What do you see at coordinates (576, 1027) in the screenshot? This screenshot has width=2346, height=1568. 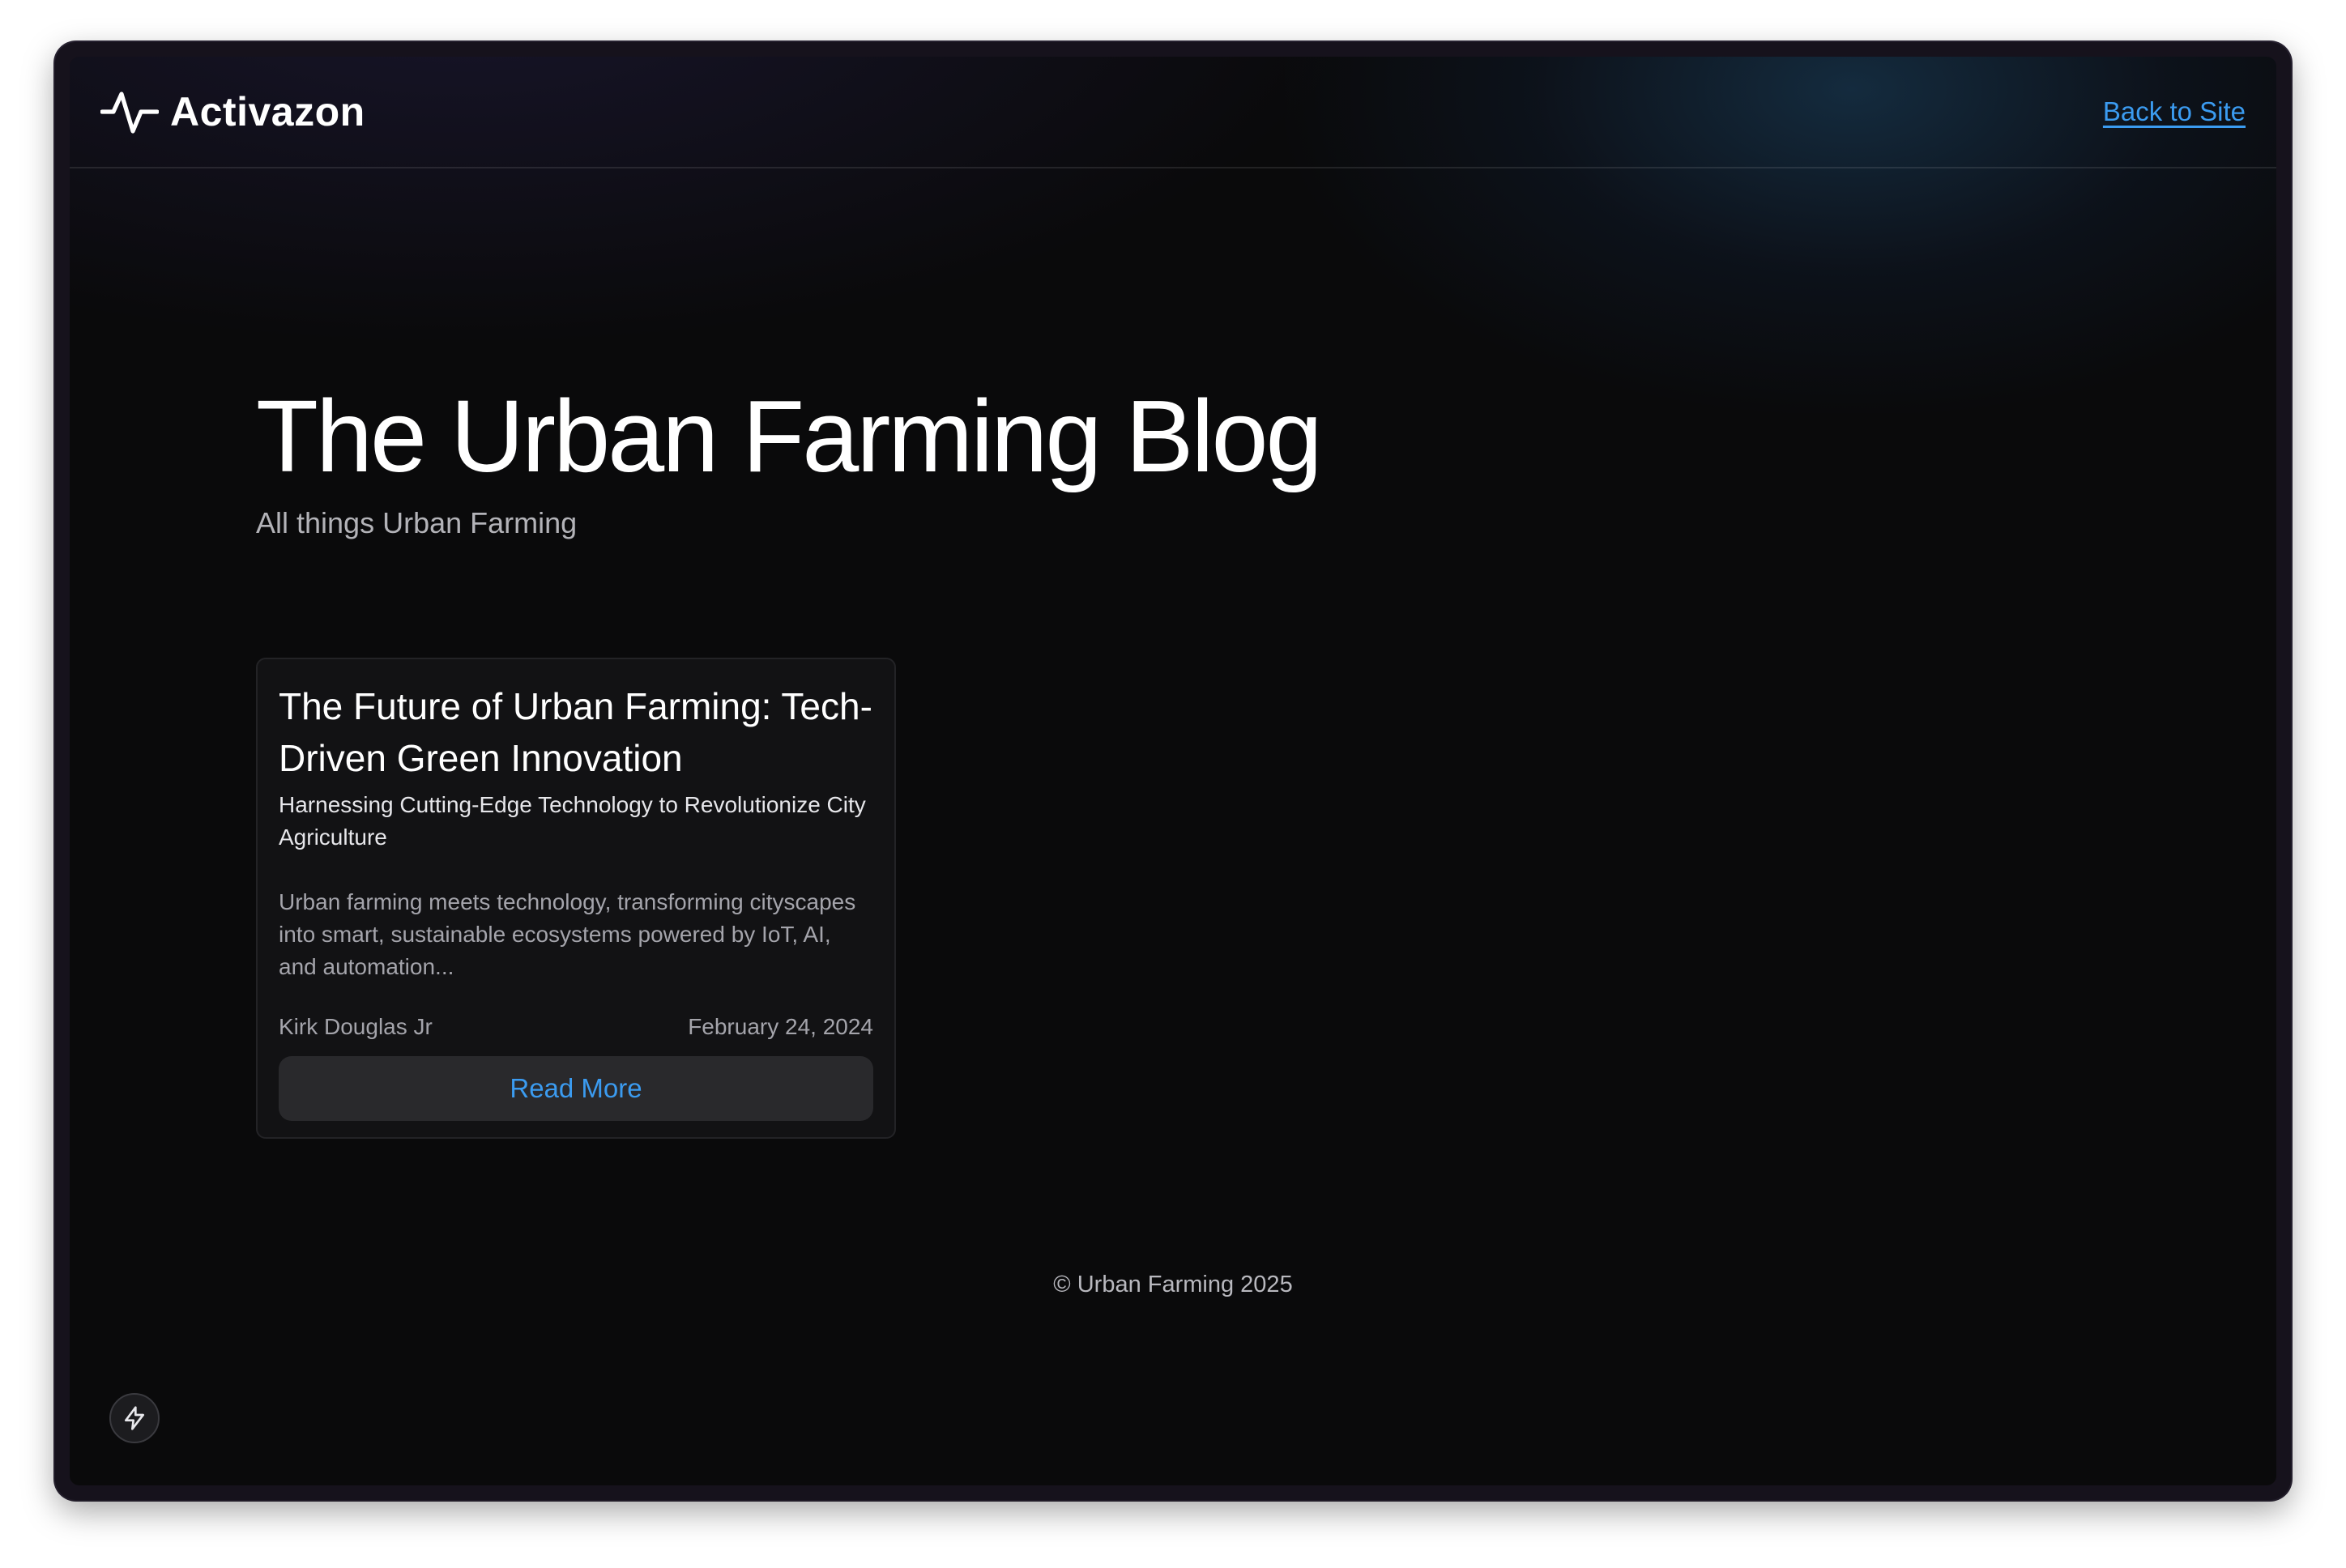 I see `post-meta: Kirk Douglas Jr February 24, 2024` at bounding box center [576, 1027].